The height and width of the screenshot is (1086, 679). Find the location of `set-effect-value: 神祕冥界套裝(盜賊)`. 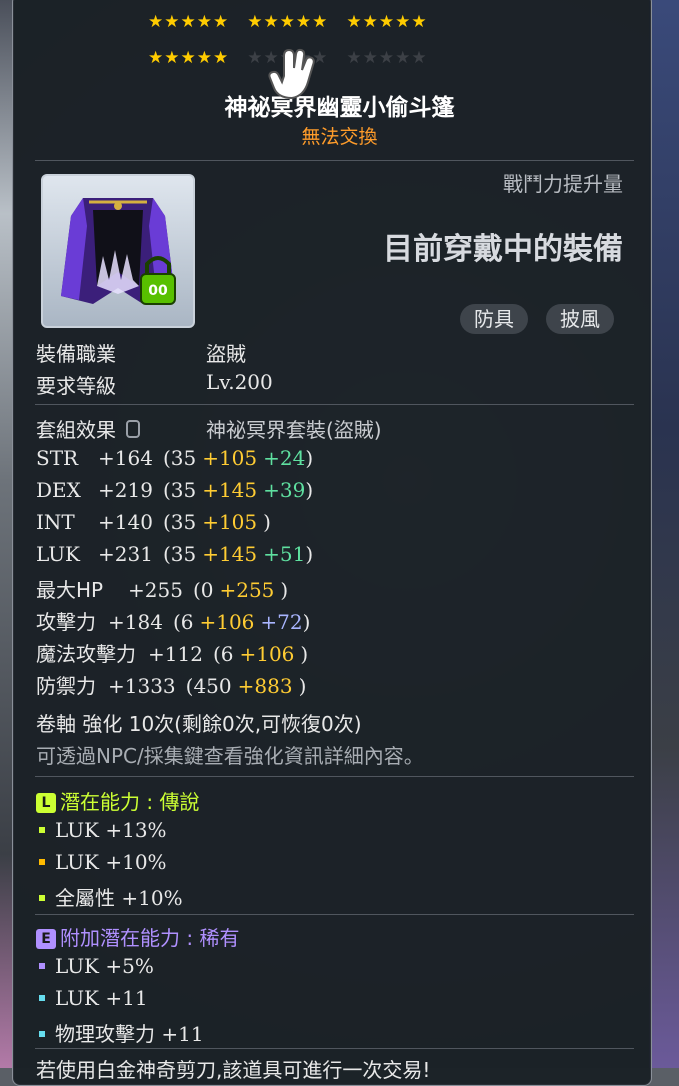

set-effect-value: 神祕冥界套裝(盜賊) is located at coordinates (294, 430).